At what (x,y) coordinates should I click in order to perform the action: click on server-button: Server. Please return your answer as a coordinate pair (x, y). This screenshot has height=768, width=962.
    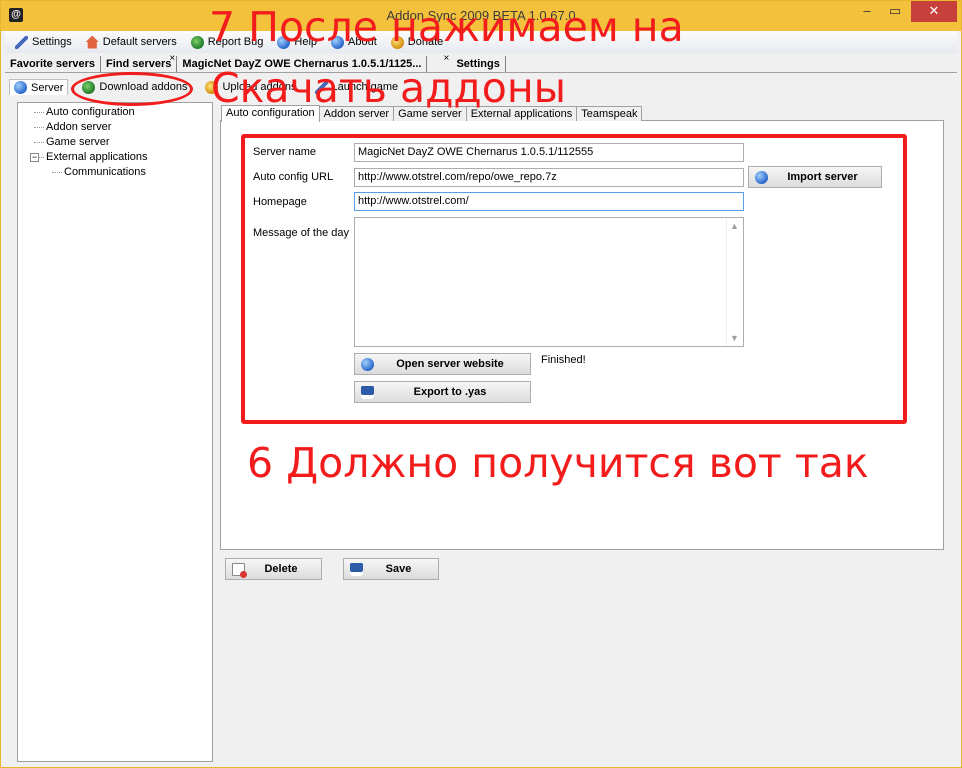
    Looking at the image, I should click on (39, 87).